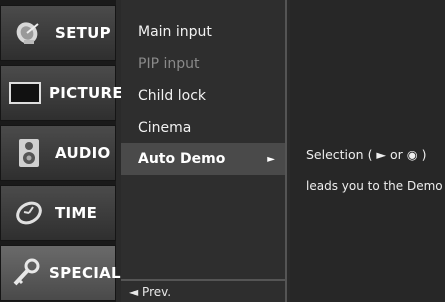 Image resolution: width=445 pixels, height=302 pixels. What do you see at coordinates (29, 153) in the screenshot?
I see `speaker-icon` at bounding box center [29, 153].